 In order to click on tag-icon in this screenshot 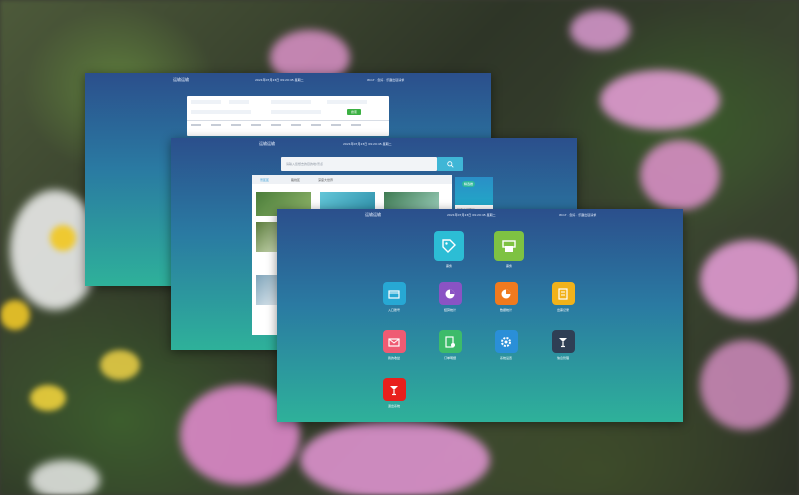, I will do `click(449, 246)`.